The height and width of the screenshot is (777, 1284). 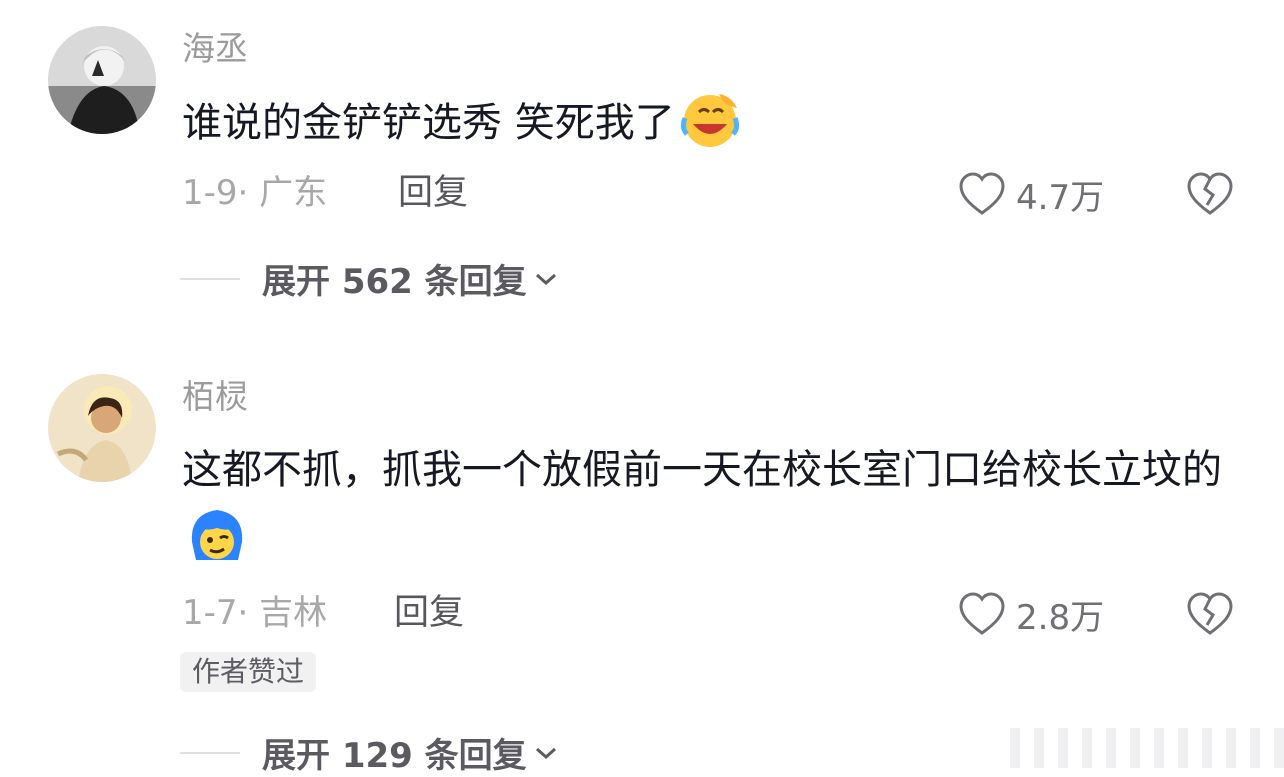 I want to click on author-liked-badge: 作者赞过, so click(x=248, y=672).